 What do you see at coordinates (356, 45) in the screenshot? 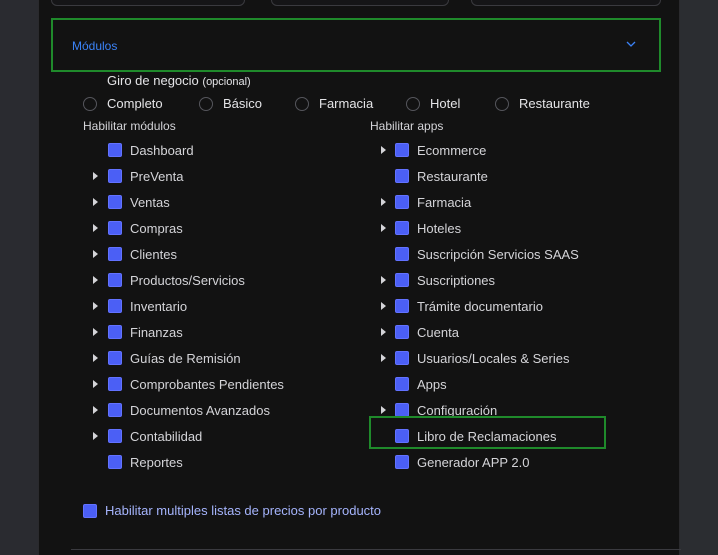
I see `modulos-accordion-header: Módulos` at bounding box center [356, 45].